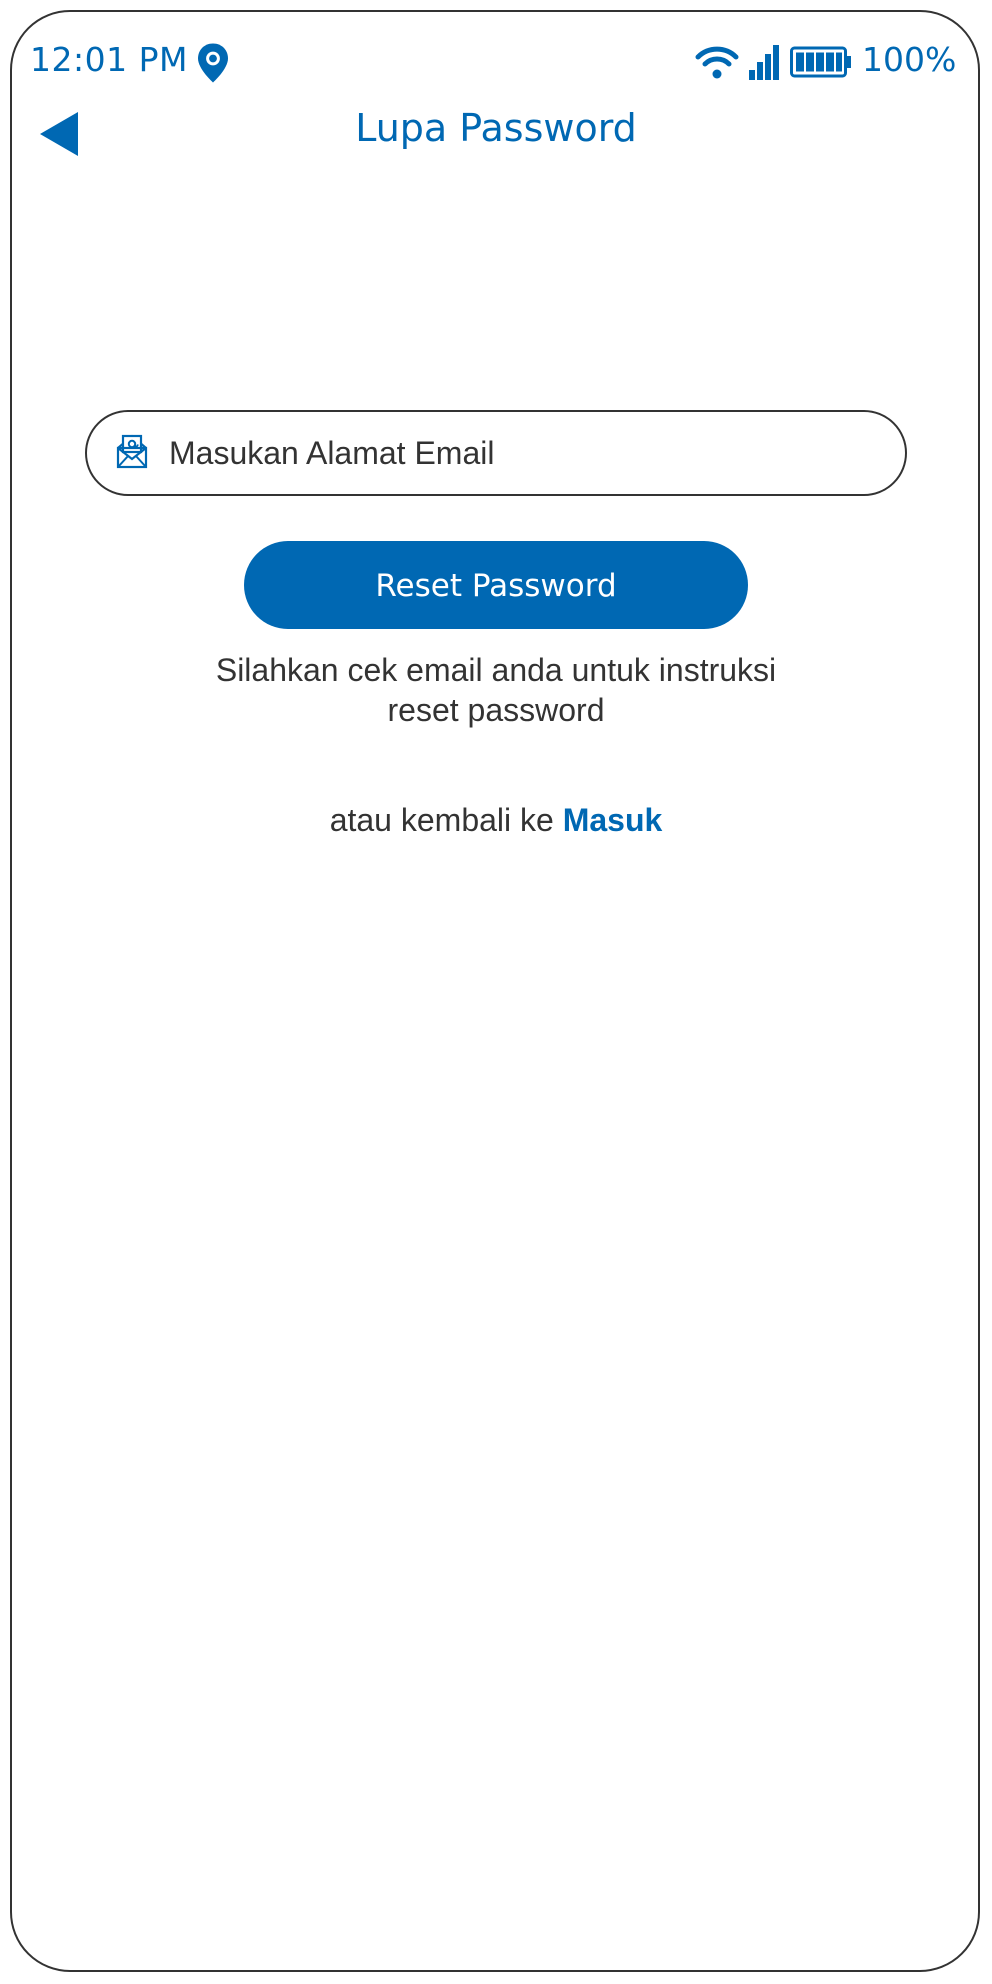  Describe the element at coordinates (496, 710) in the screenshot. I see `reset-instructions-line2: reset password` at that location.